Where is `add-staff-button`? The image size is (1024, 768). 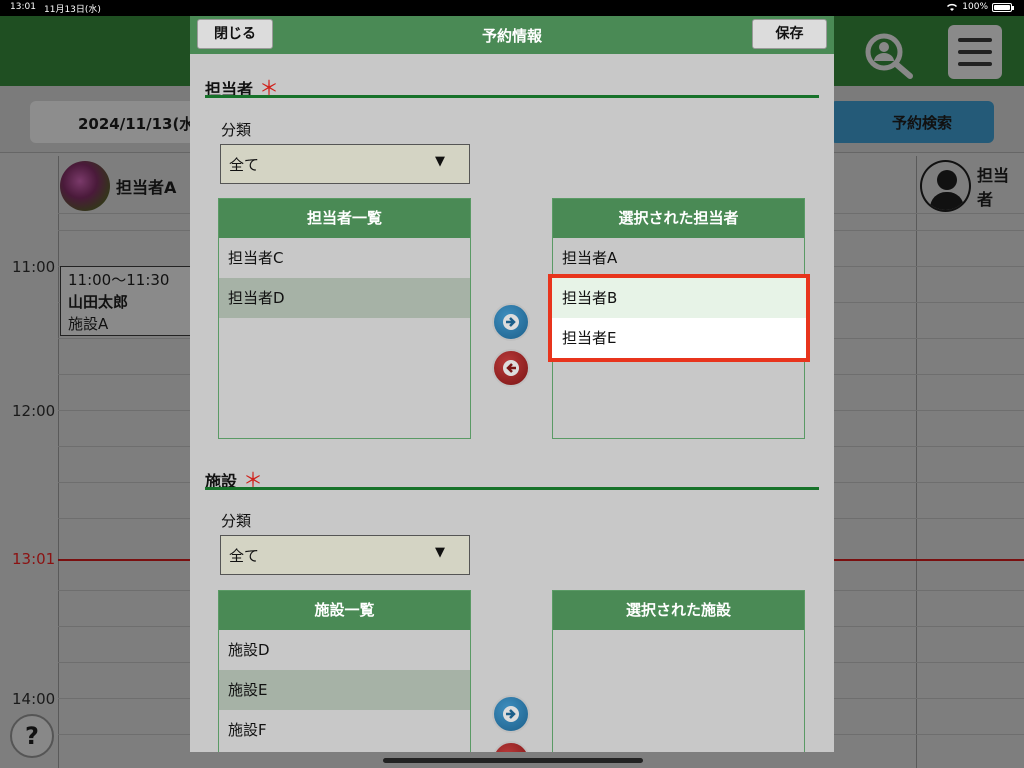
add-staff-button is located at coordinates (511, 322).